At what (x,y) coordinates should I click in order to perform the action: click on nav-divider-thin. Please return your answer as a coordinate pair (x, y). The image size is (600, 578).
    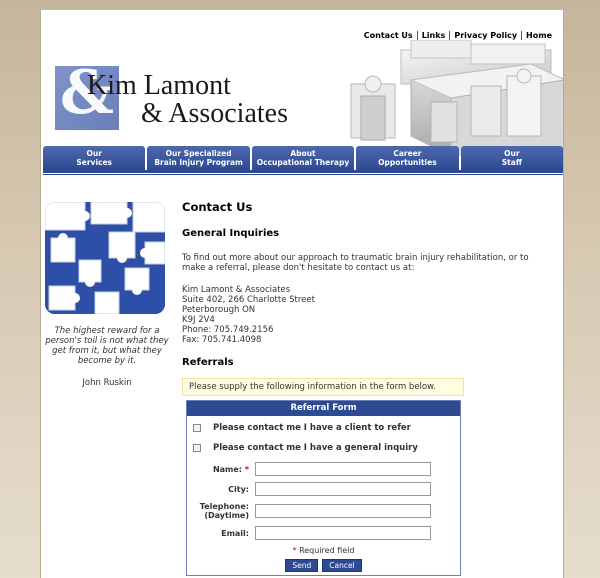
    Looking at the image, I should click on (303, 174).